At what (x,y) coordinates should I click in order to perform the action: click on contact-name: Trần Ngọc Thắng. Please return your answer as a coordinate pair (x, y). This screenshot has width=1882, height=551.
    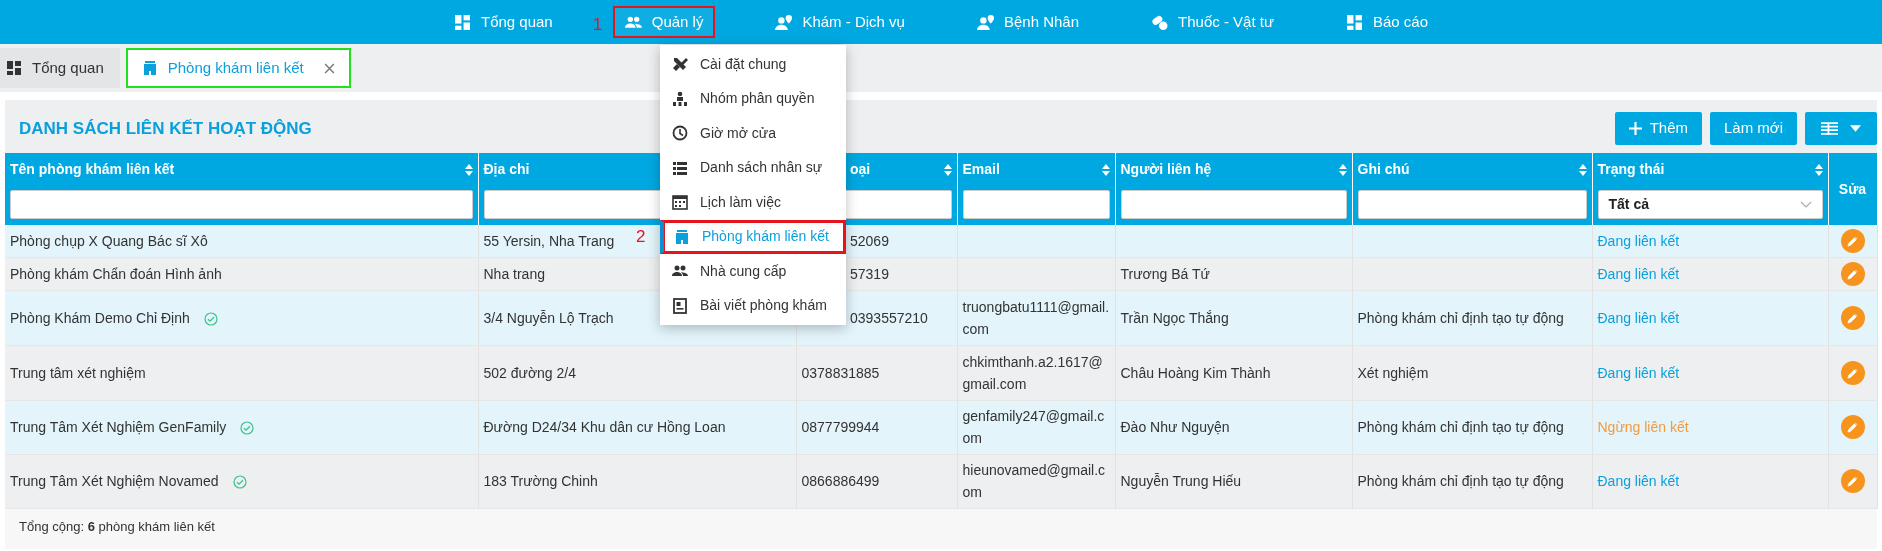
    Looking at the image, I should click on (1174, 317).